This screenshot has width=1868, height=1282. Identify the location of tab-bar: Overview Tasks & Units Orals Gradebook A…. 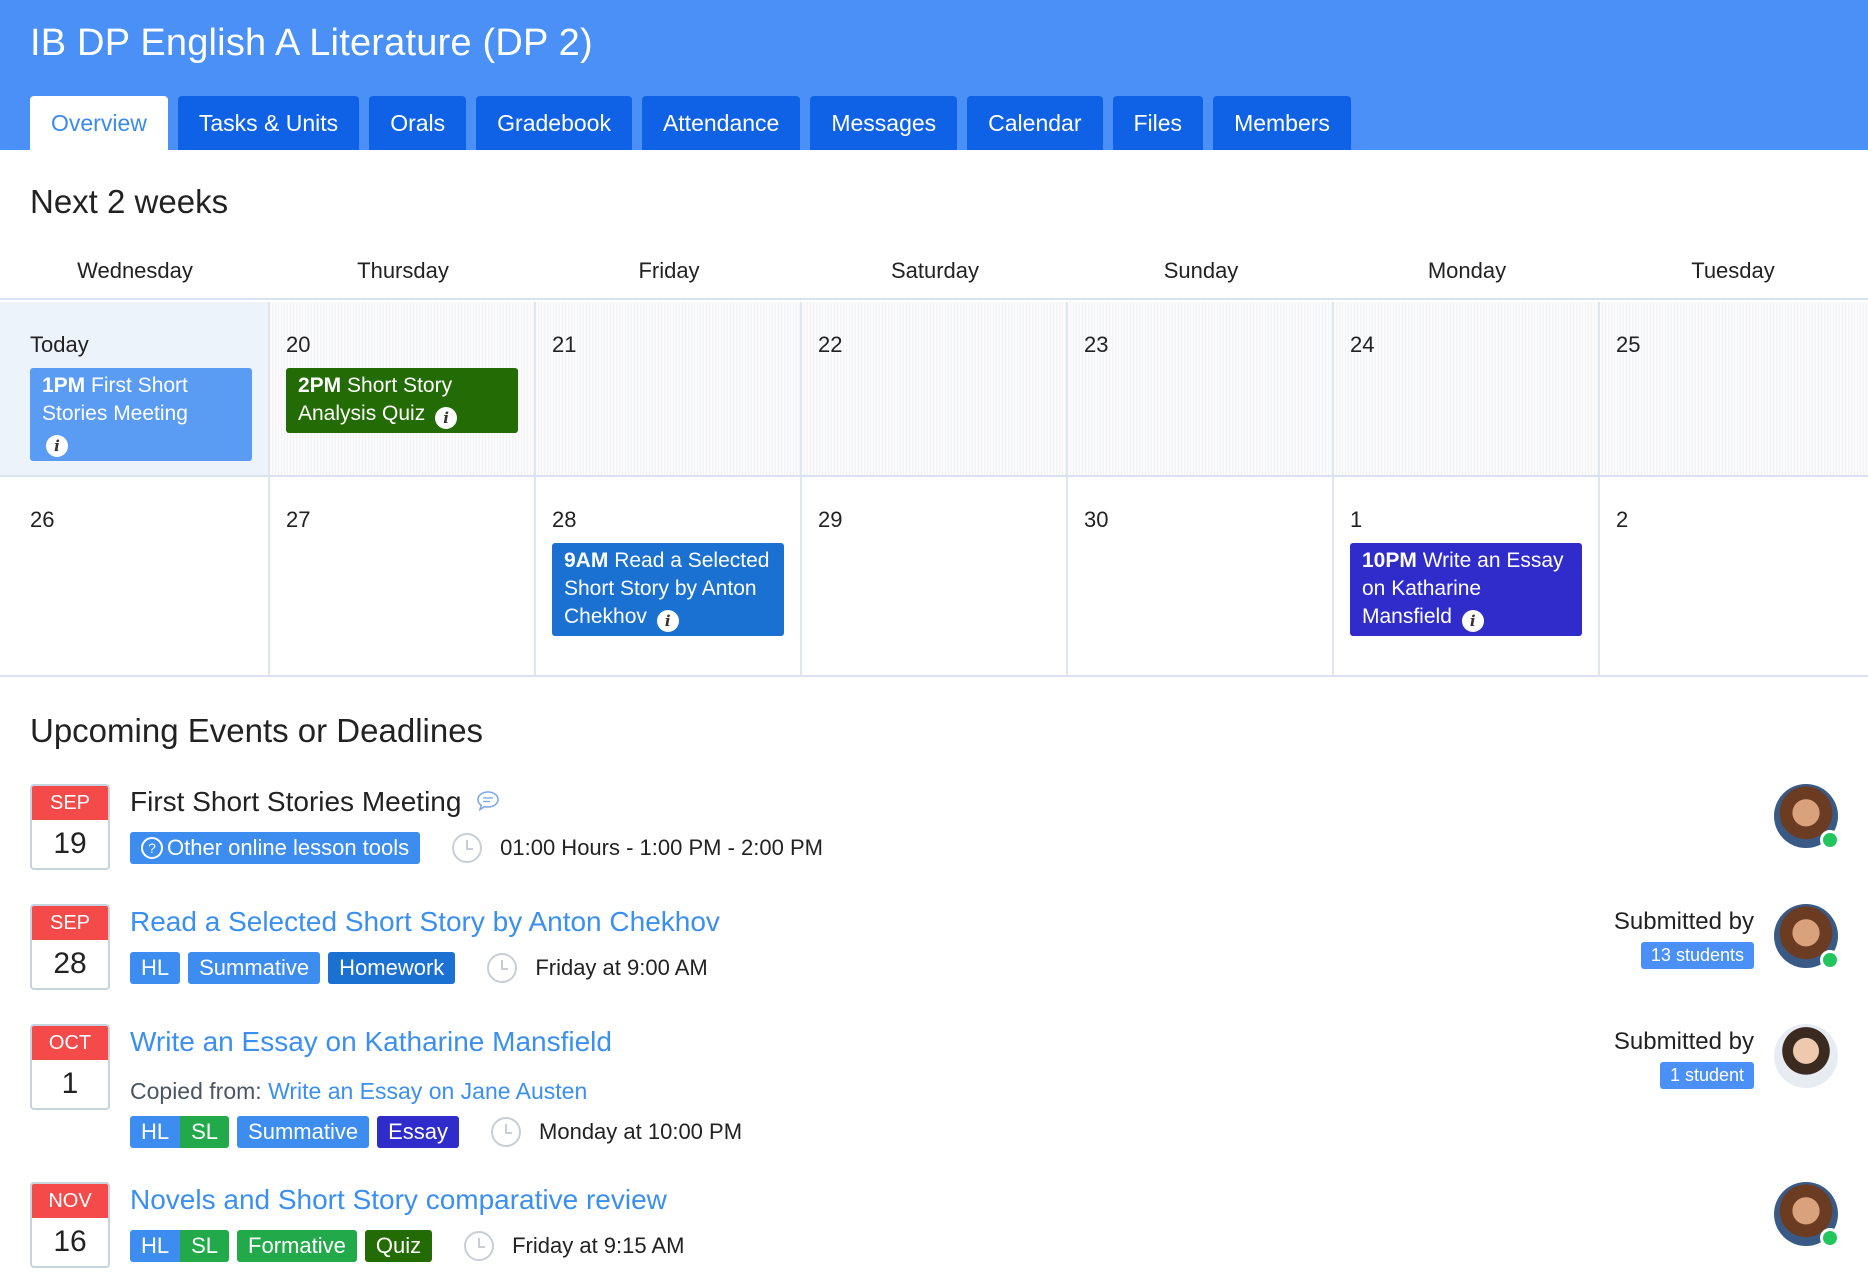
(690, 123).